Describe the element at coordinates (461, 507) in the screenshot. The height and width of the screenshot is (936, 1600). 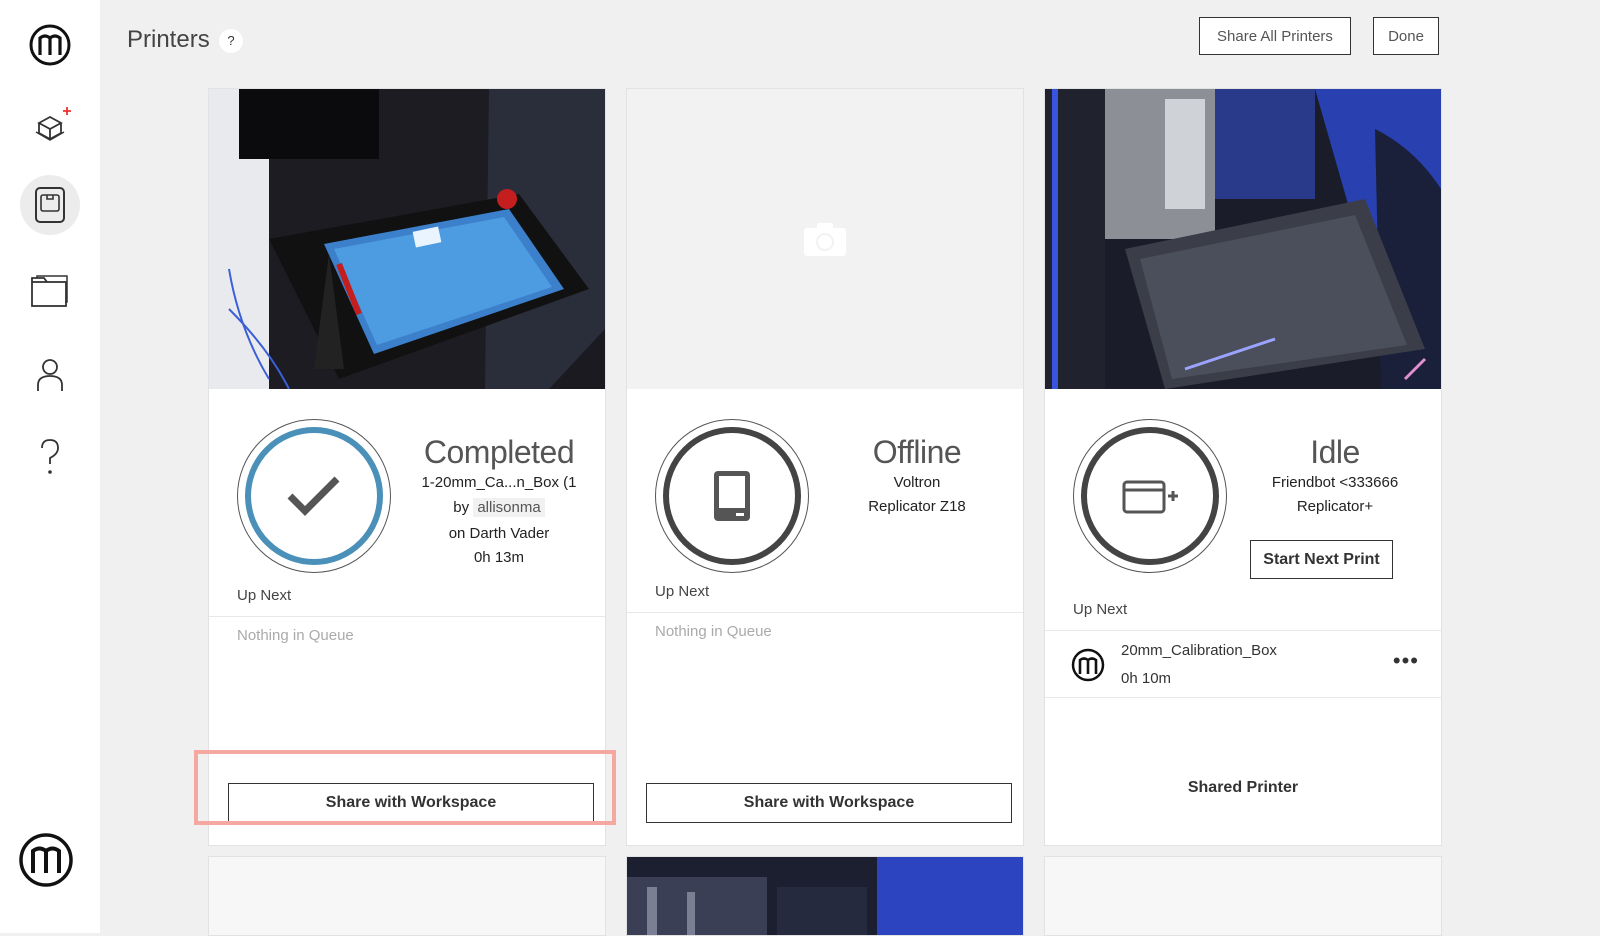
I see `by-label: by` at that location.